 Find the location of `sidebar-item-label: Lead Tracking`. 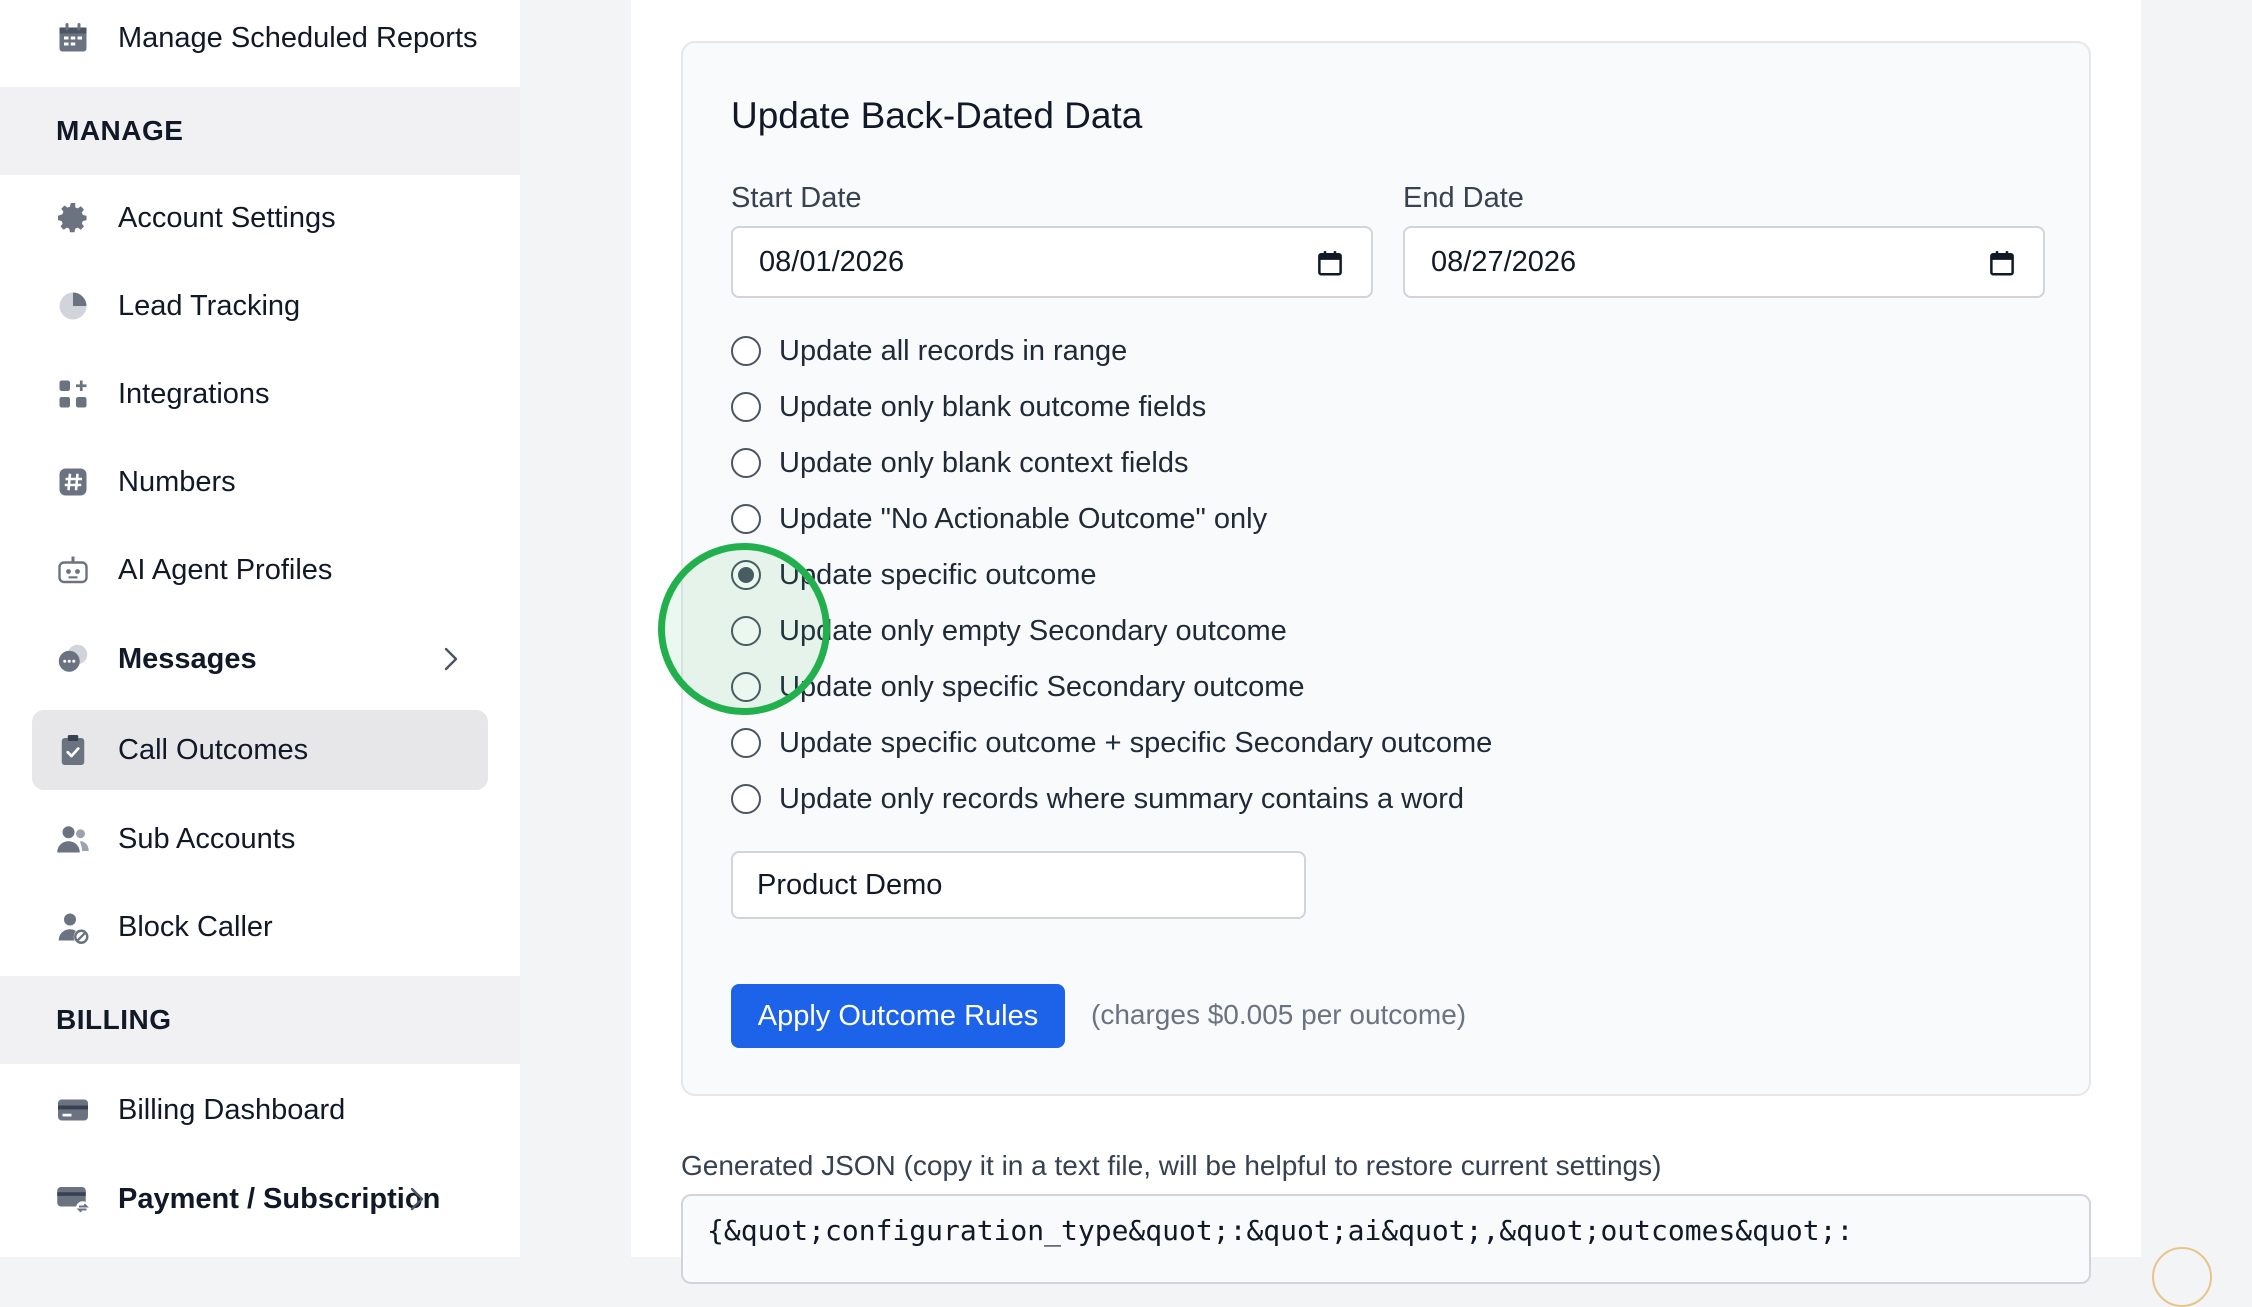

sidebar-item-label: Lead Tracking is located at coordinates (209, 305).